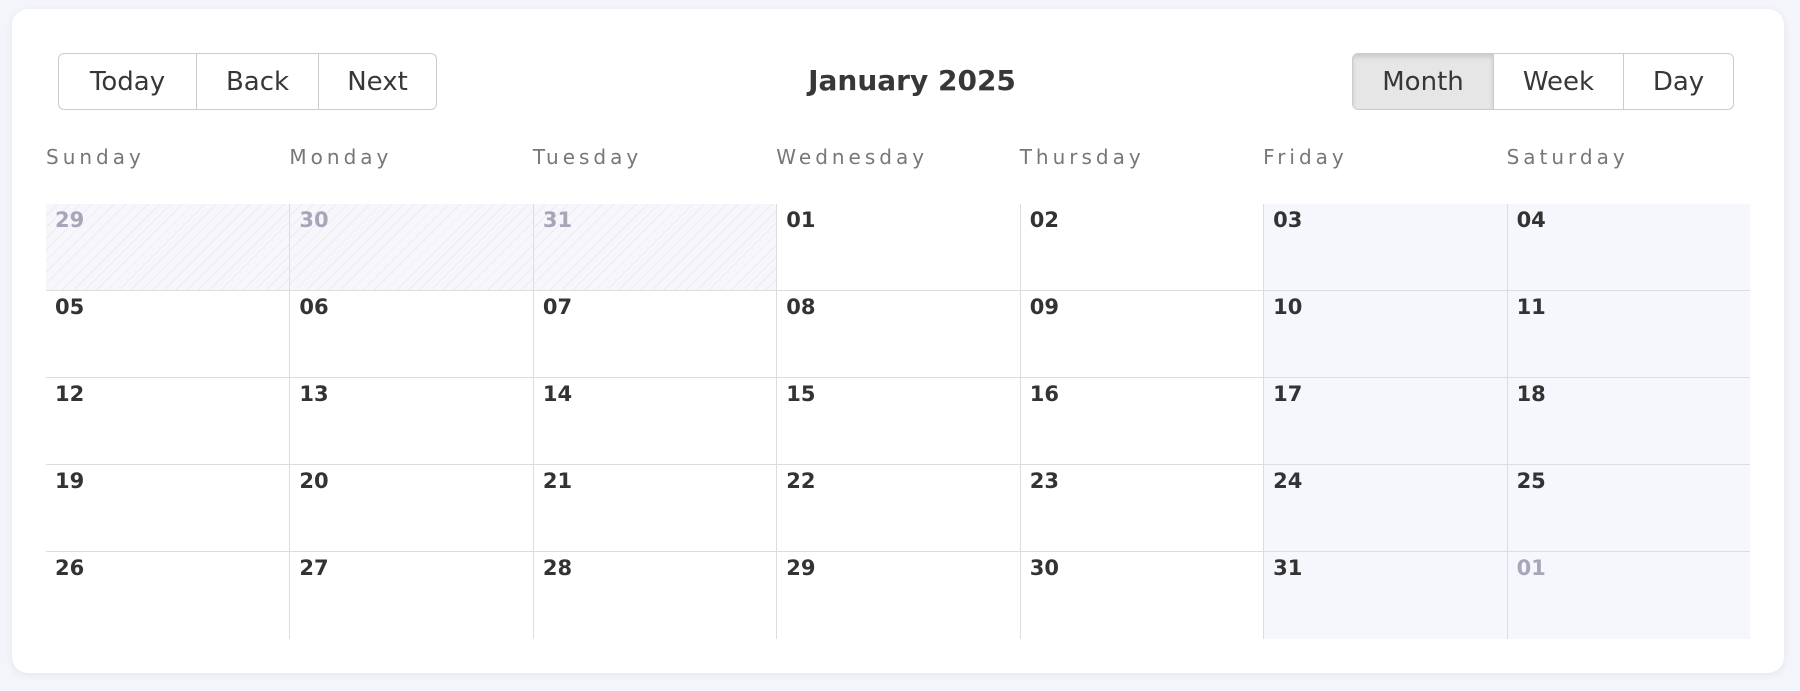 Image resolution: width=1800 pixels, height=691 pixels. What do you see at coordinates (69, 481) in the screenshot?
I see `day-number: 19` at bounding box center [69, 481].